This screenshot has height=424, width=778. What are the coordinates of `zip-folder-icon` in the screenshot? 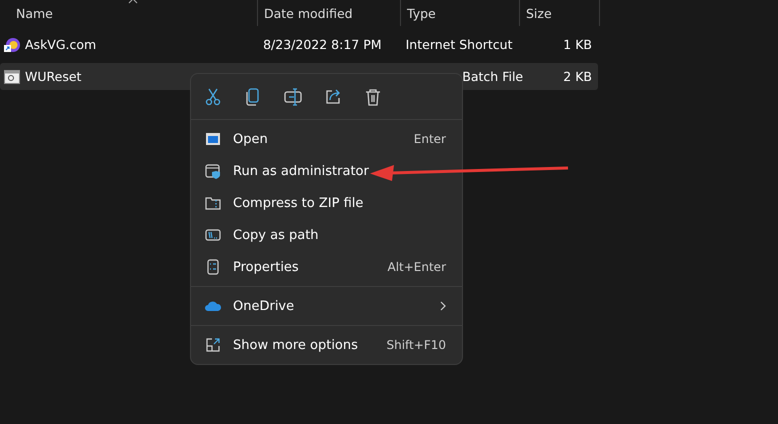 It's located at (213, 203).